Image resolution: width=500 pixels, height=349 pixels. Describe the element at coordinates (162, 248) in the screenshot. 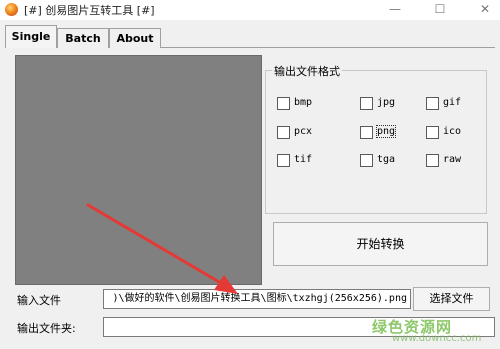

I see `annotation-arrow` at that location.